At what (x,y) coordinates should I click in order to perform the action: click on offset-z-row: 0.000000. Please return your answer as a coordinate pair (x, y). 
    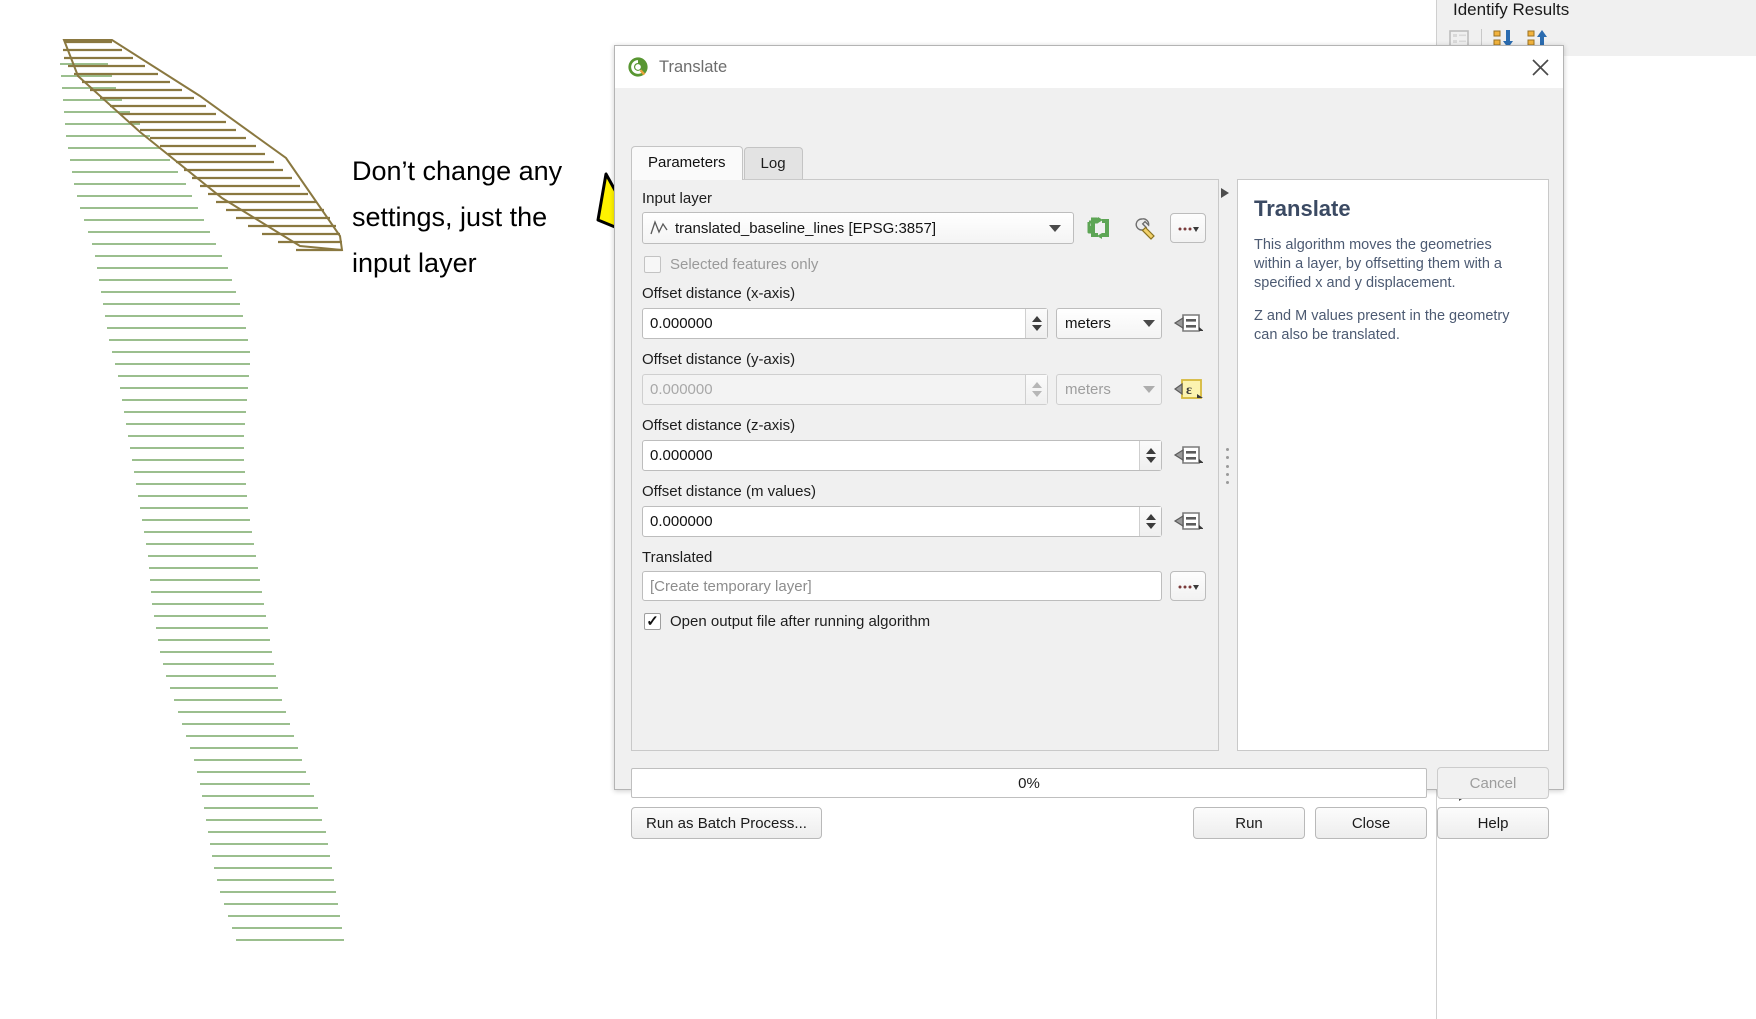
    Looking at the image, I should click on (924, 455).